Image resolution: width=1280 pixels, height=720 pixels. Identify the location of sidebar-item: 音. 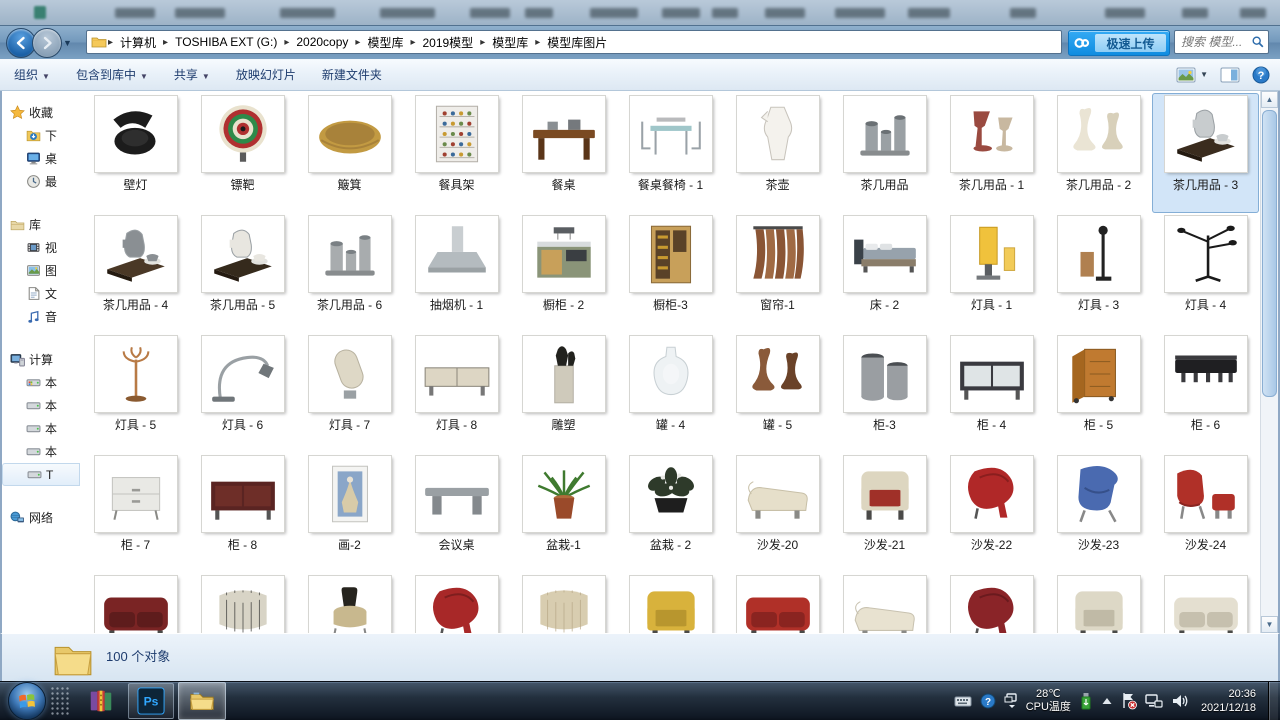
(41, 316).